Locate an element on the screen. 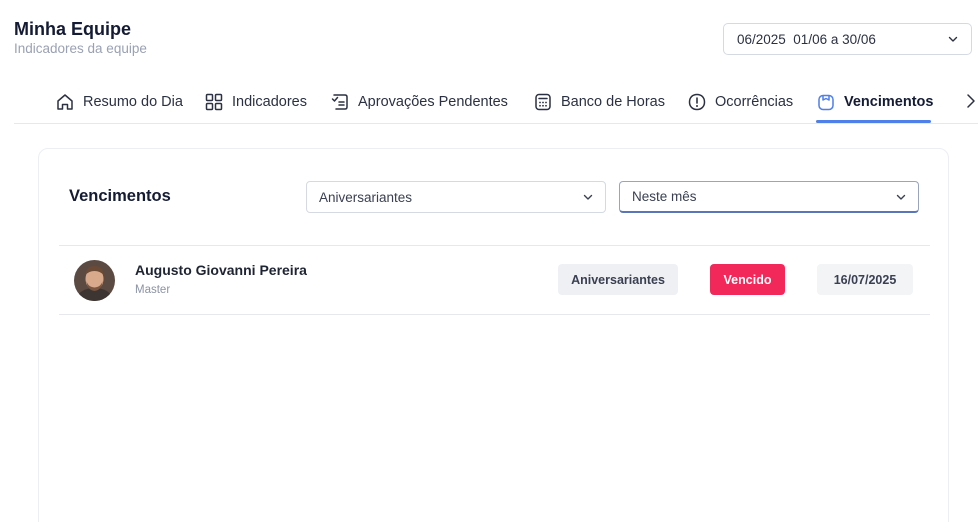 The height and width of the screenshot is (522, 978). due-date-badge: 16/07/2025 is located at coordinates (865, 279).